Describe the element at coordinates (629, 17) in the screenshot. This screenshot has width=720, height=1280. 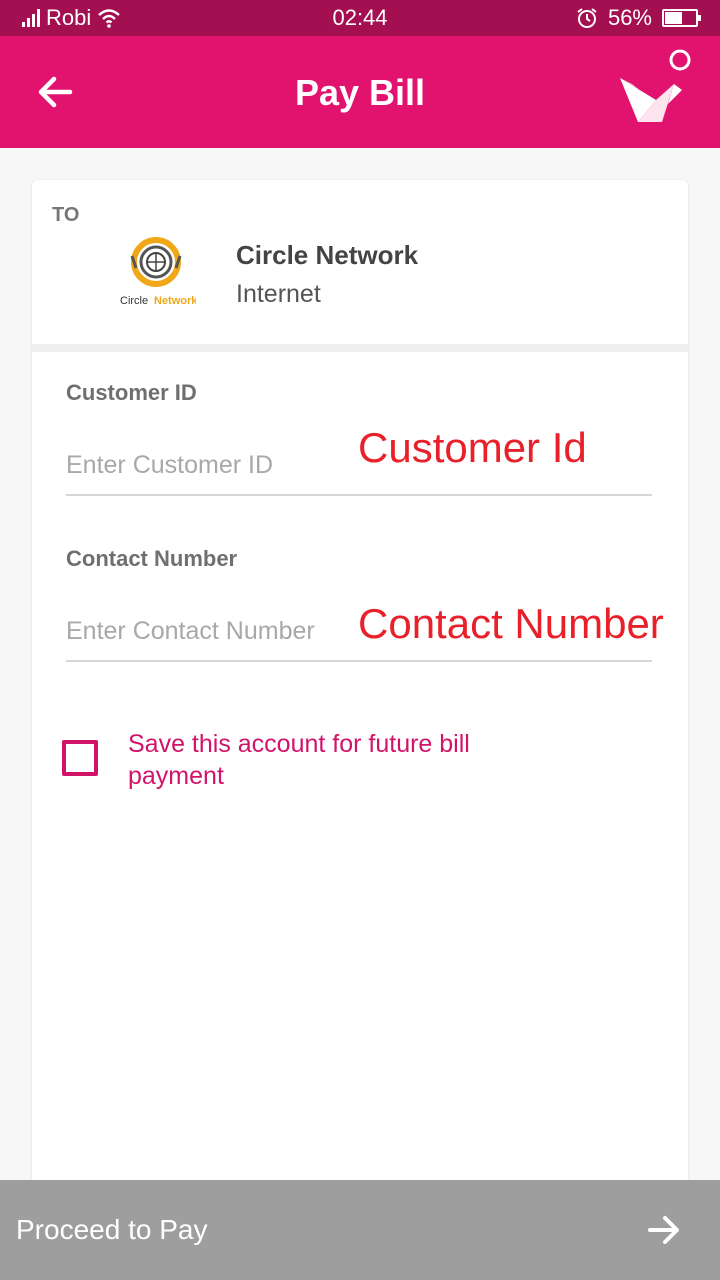
I see `battery-percent: 56%` at that location.